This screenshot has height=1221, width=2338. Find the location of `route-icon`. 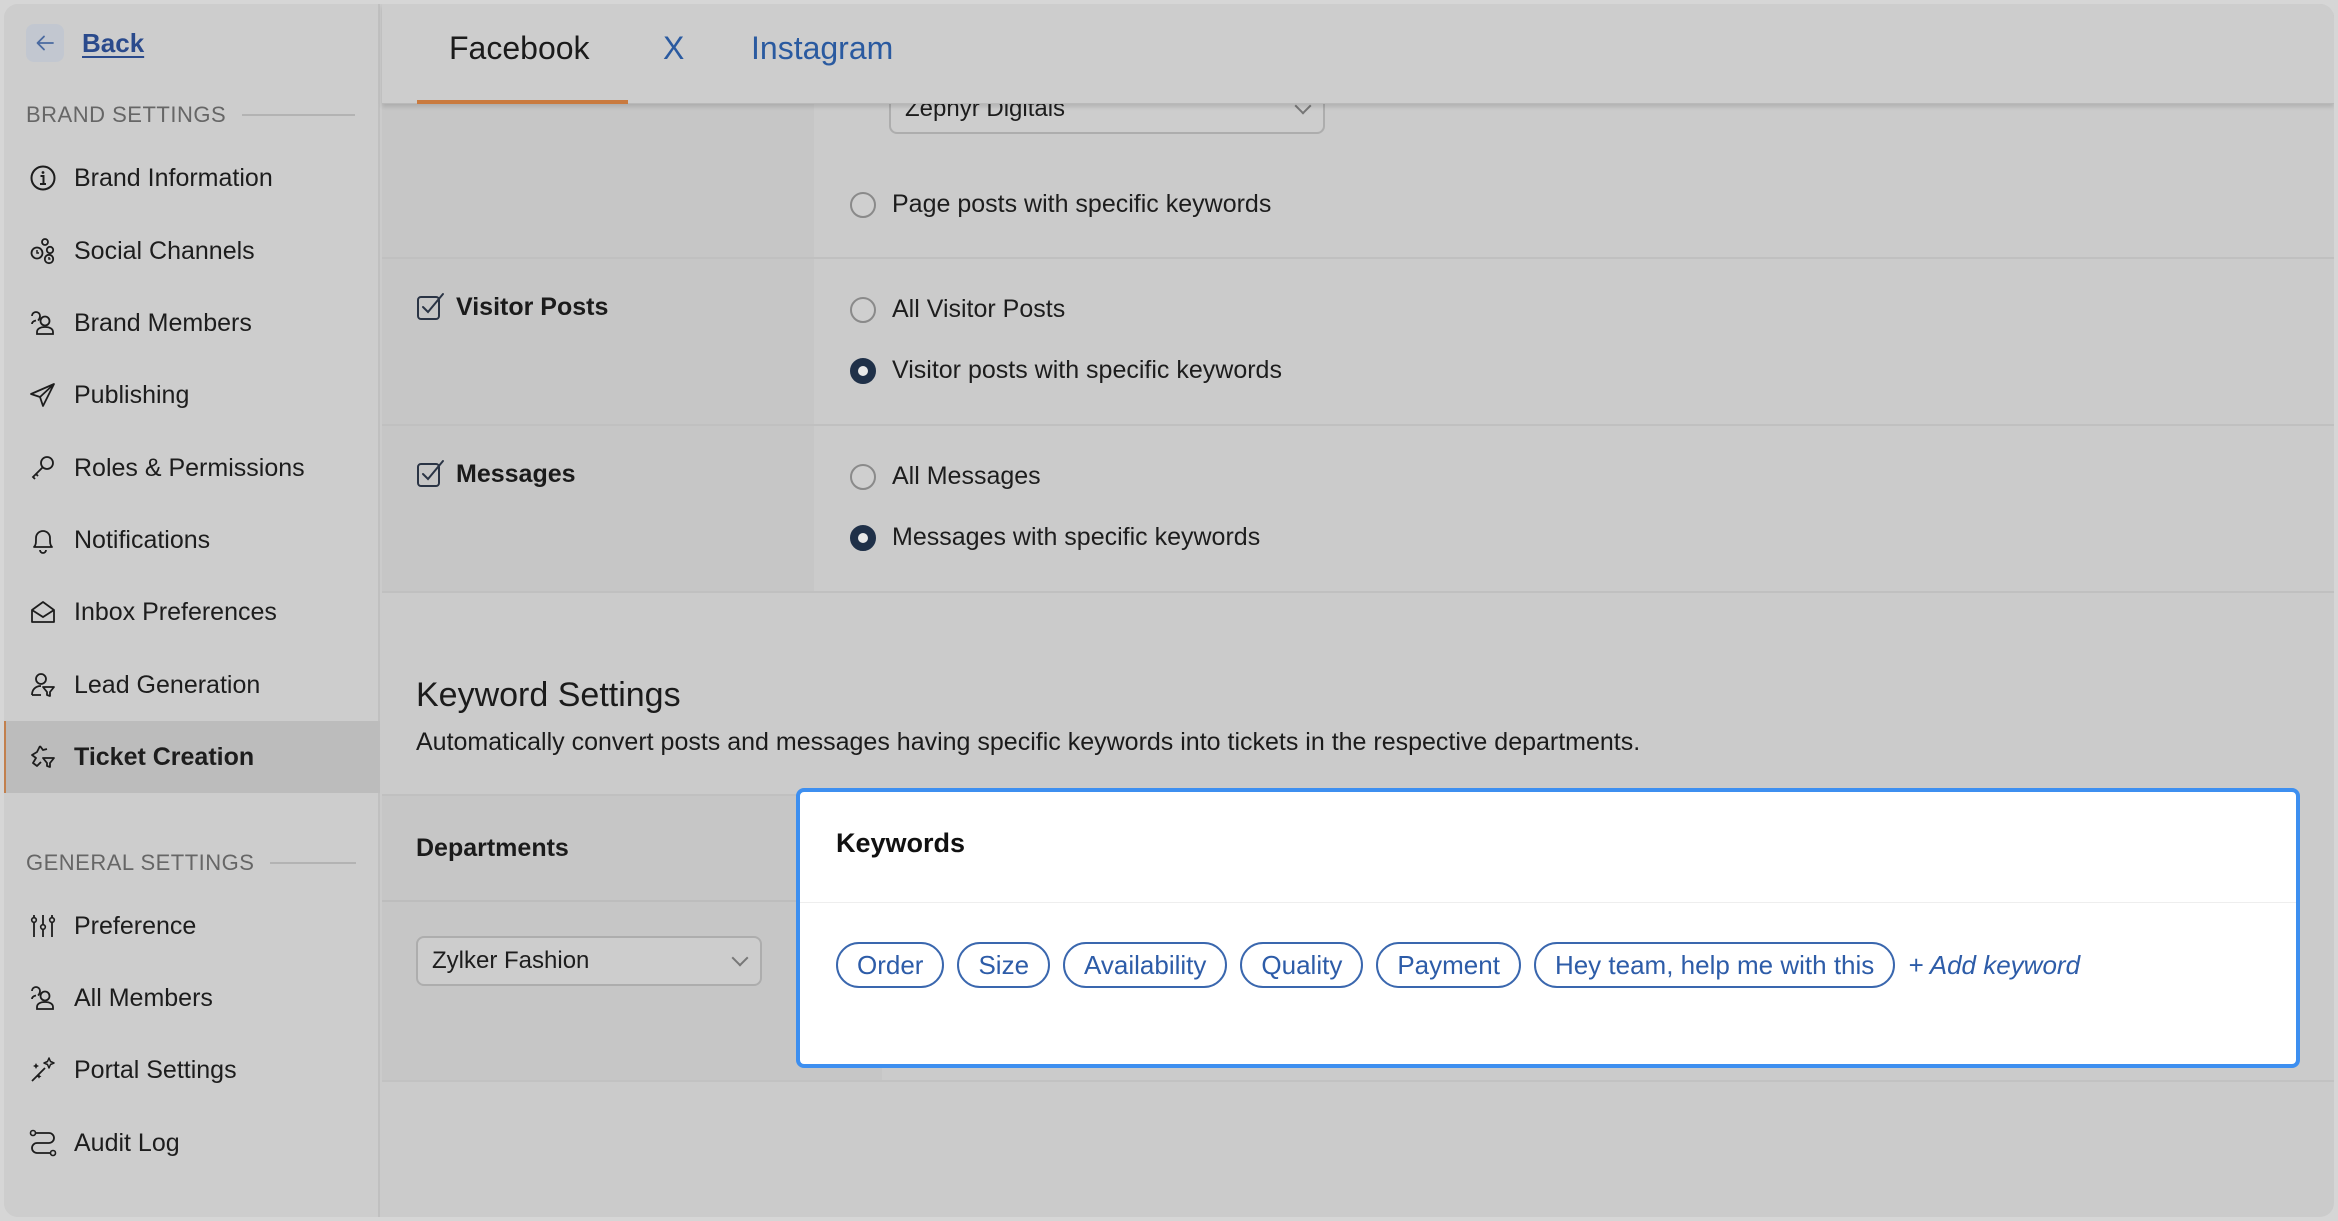

route-icon is located at coordinates (43, 1143).